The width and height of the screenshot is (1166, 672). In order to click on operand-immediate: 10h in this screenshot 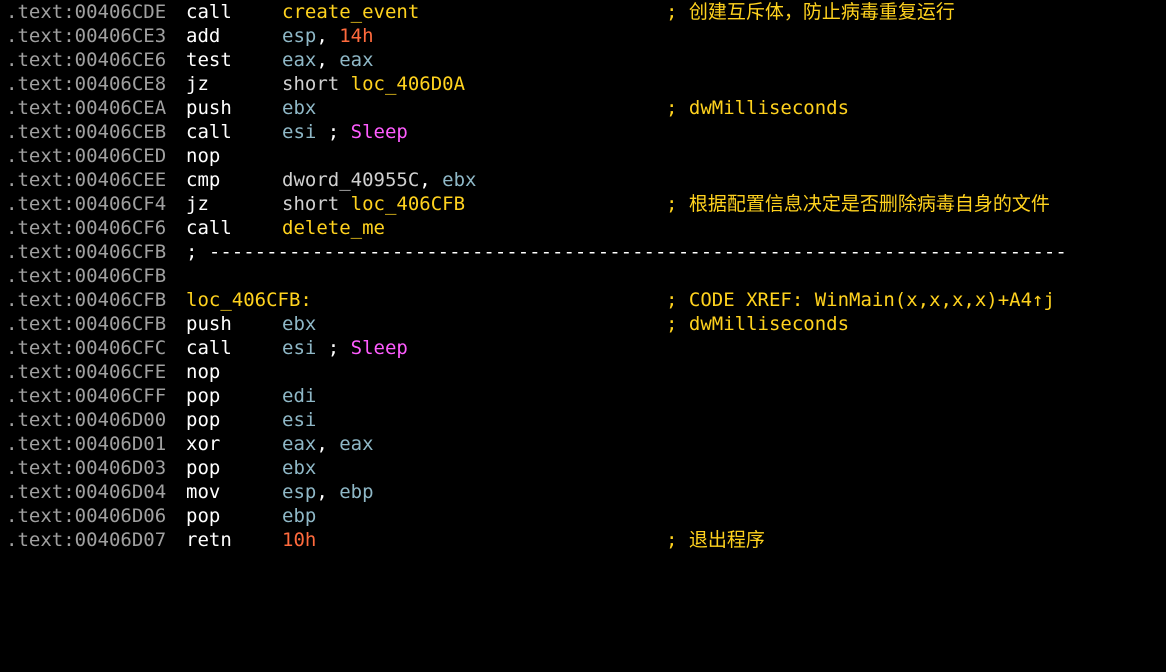, I will do `click(299, 540)`.